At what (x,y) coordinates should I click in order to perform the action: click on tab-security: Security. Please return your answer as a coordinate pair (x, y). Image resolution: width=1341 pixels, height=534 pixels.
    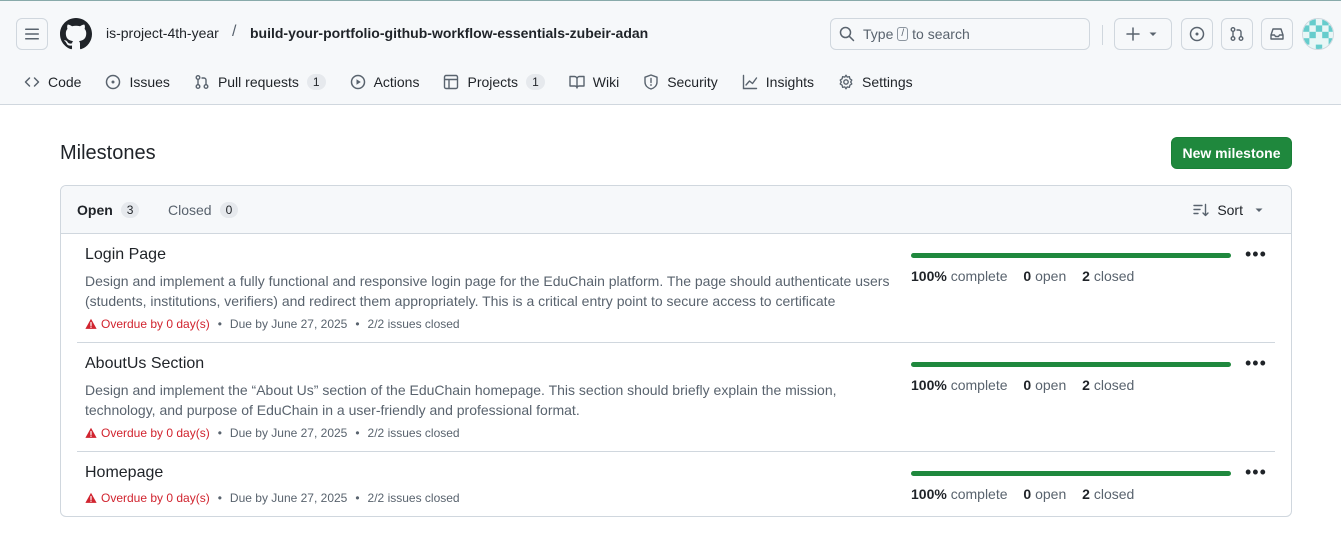
    Looking at the image, I should click on (680, 82).